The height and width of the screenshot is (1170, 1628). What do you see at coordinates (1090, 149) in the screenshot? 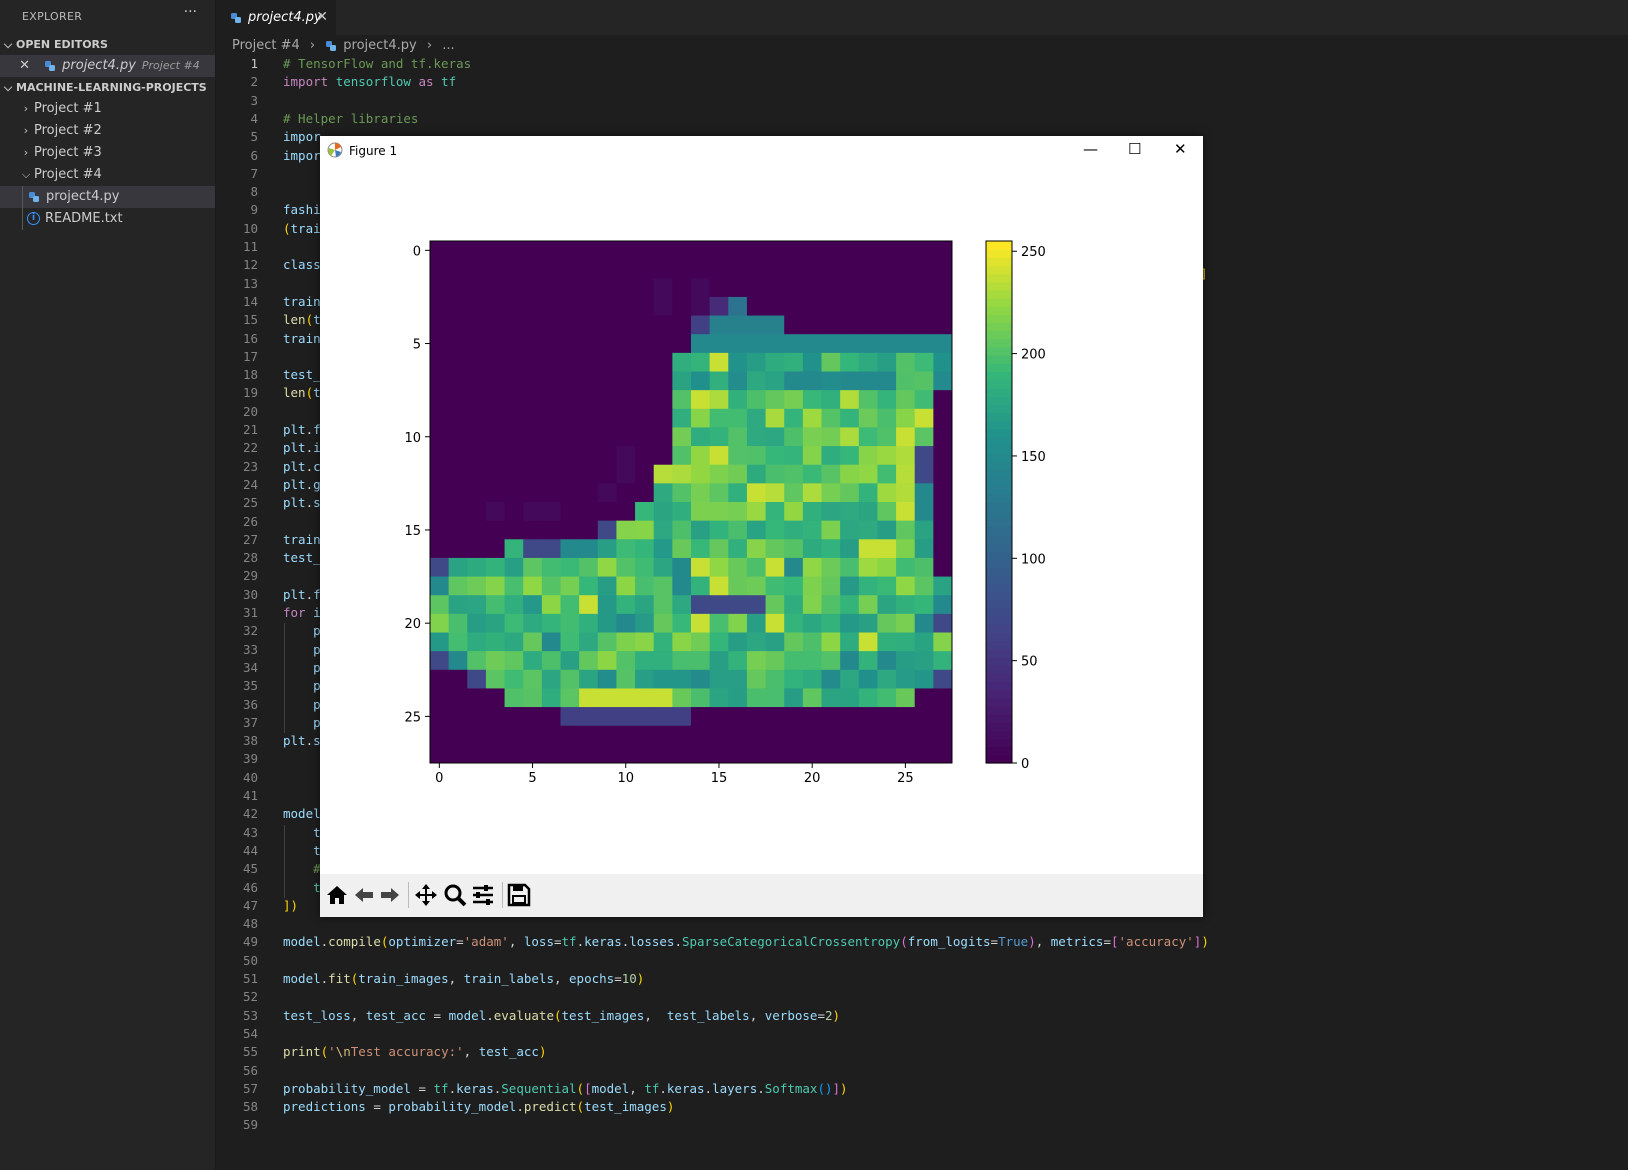
I see `minimize-button: —` at bounding box center [1090, 149].